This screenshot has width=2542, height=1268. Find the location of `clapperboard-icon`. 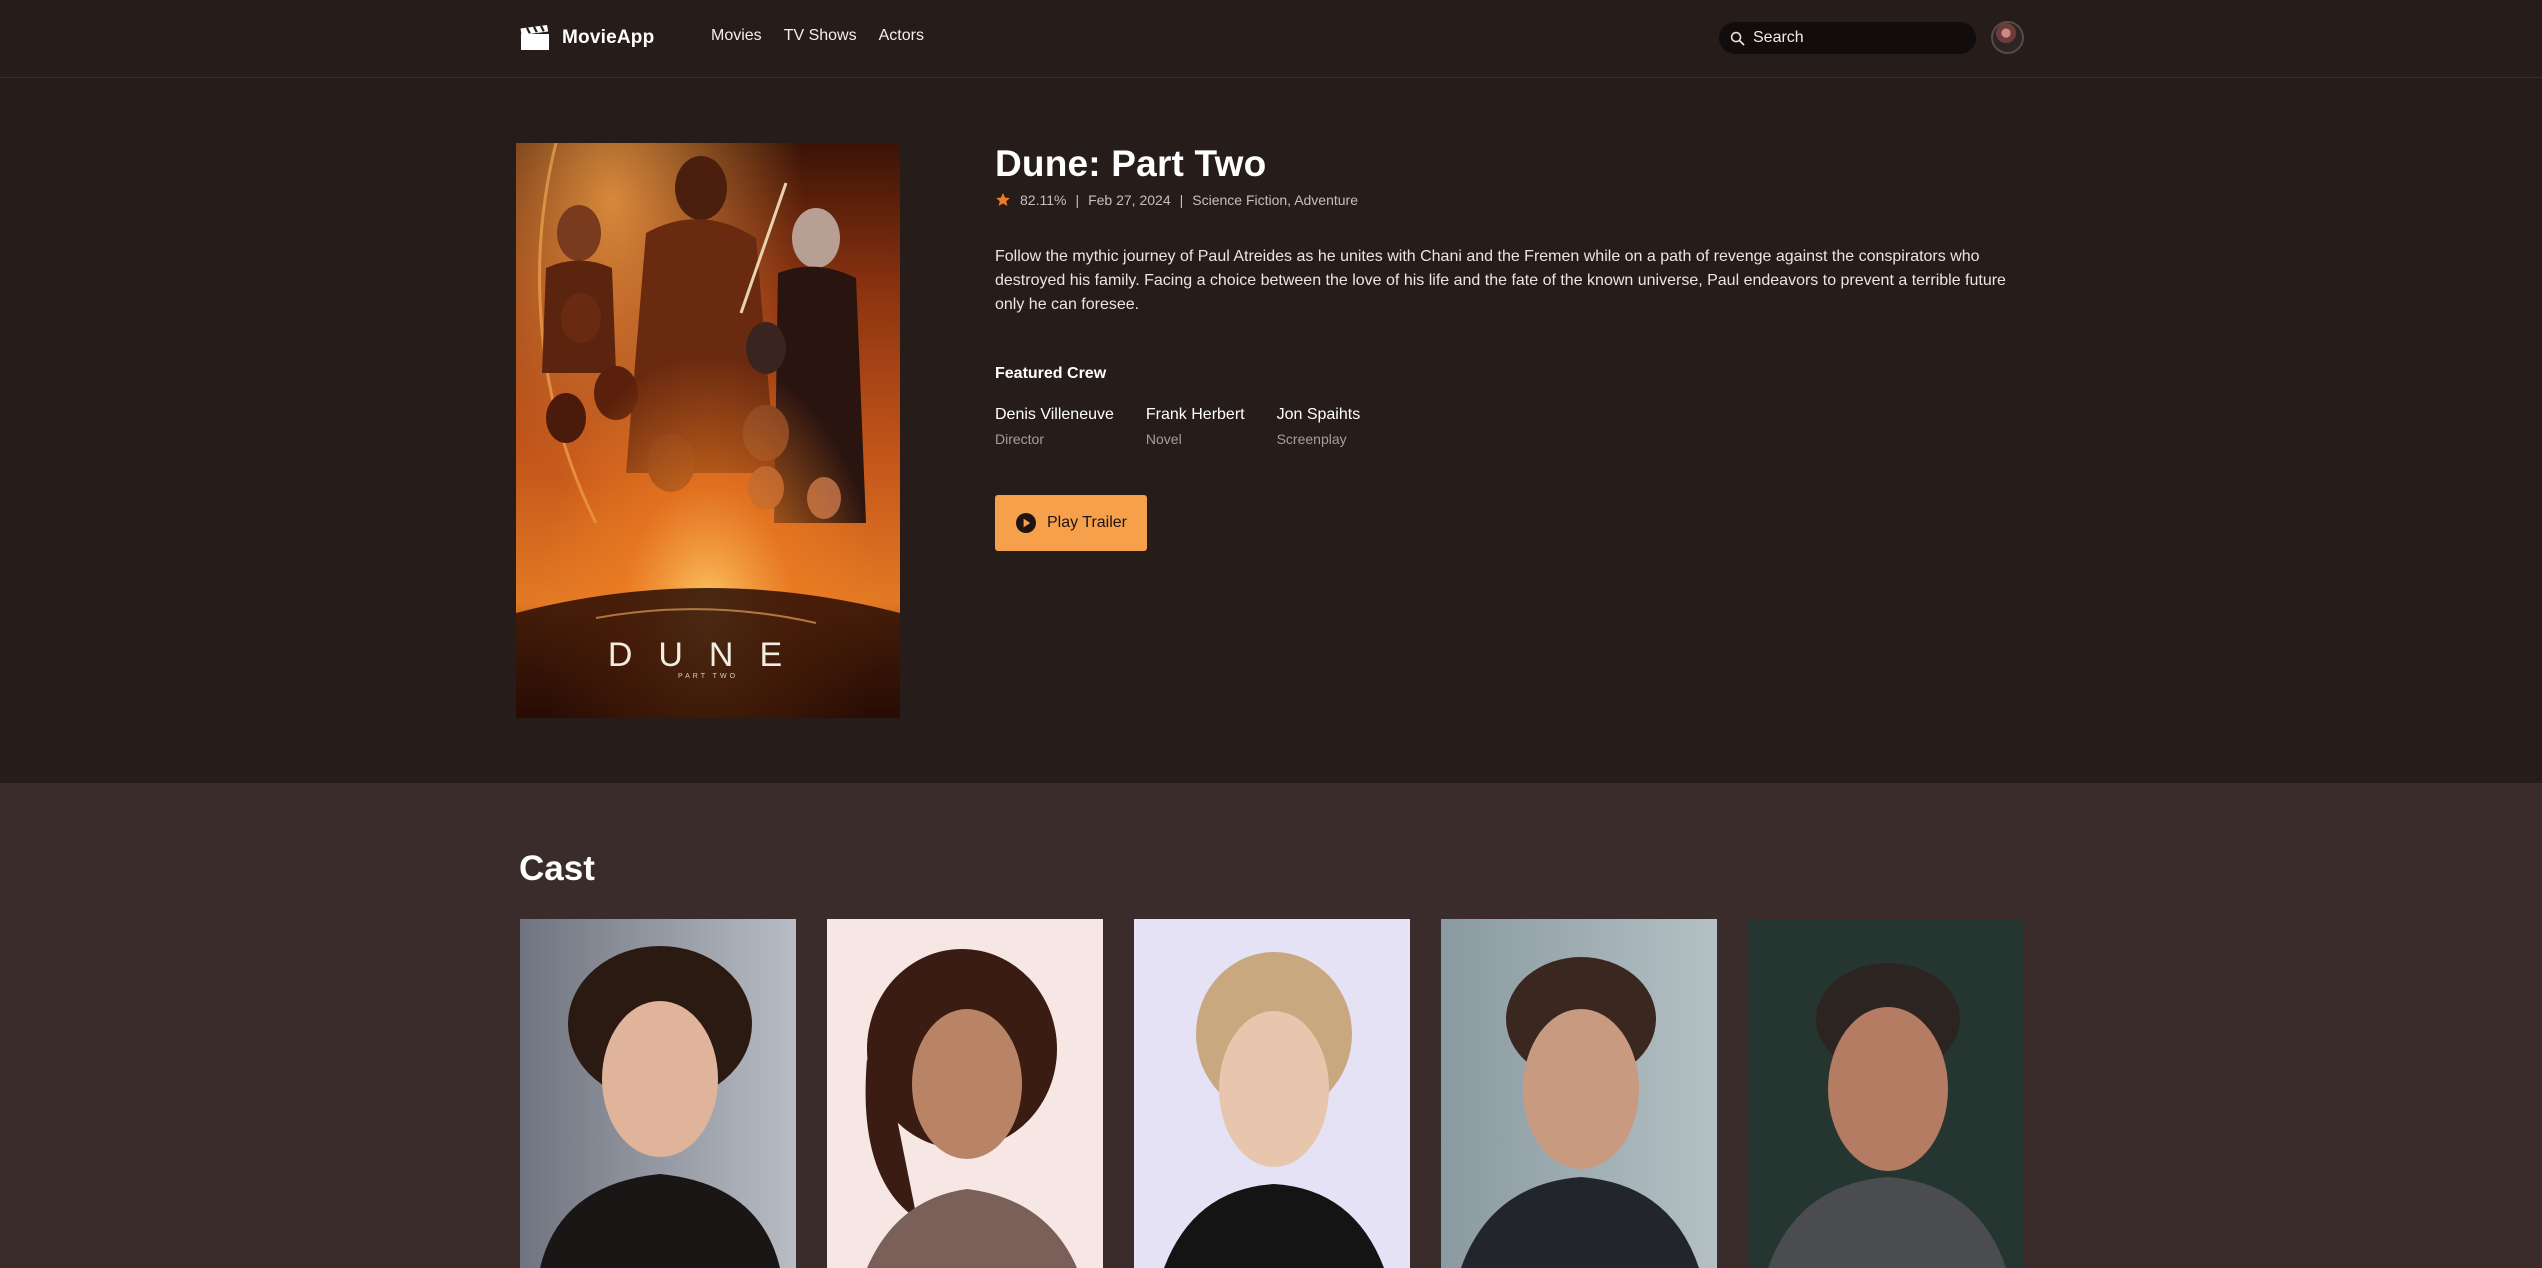

clapperboard-icon is located at coordinates (534, 37).